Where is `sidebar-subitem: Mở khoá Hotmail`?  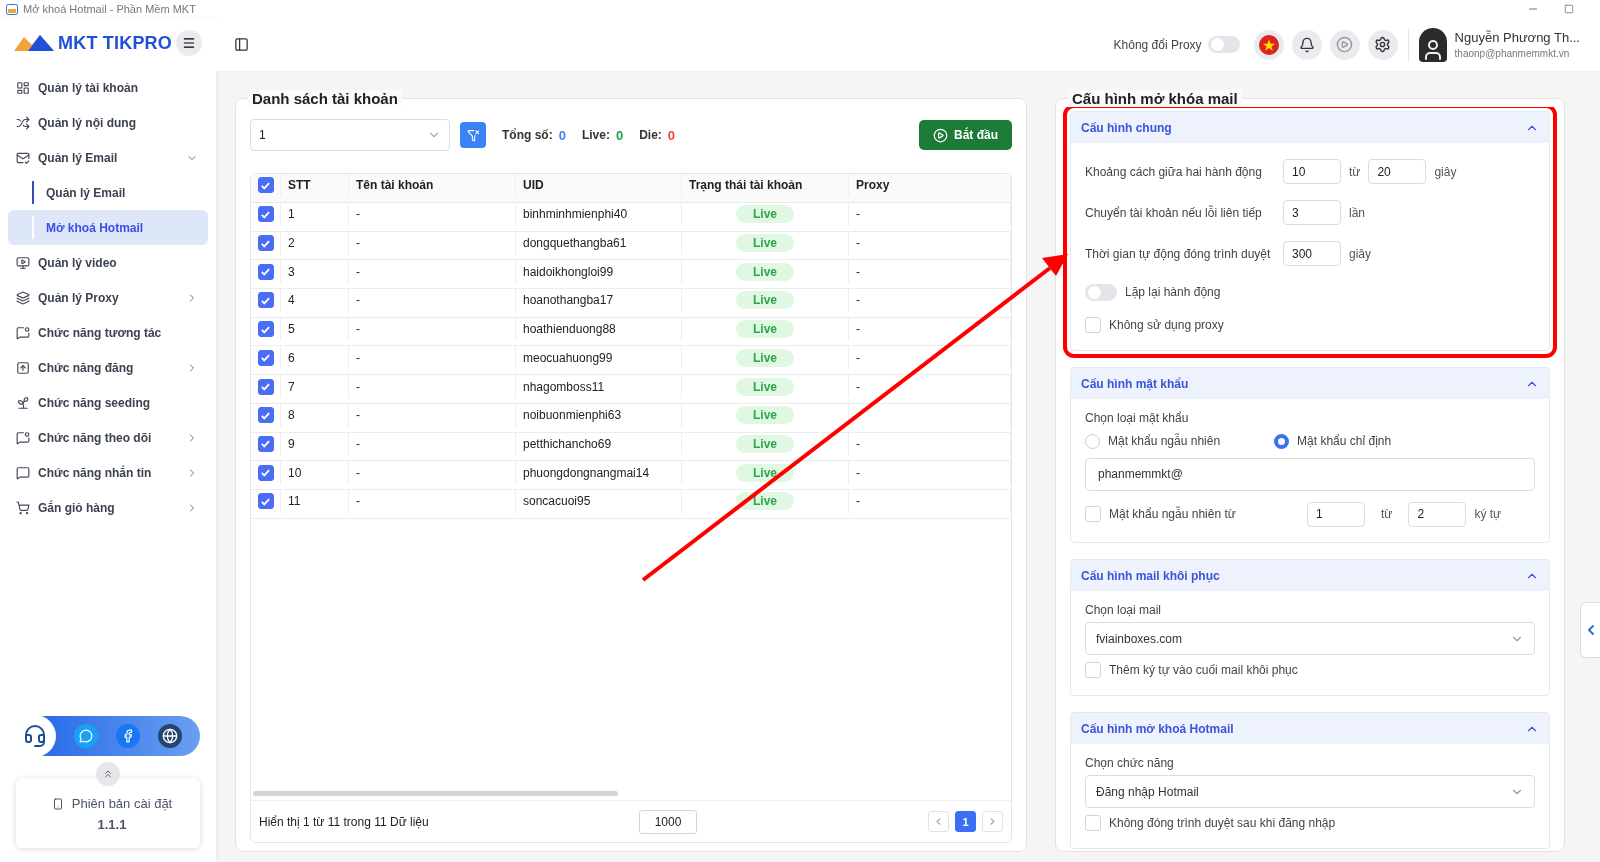
sidebar-subitem: Mở khoá Hotmail is located at coordinates (108, 227).